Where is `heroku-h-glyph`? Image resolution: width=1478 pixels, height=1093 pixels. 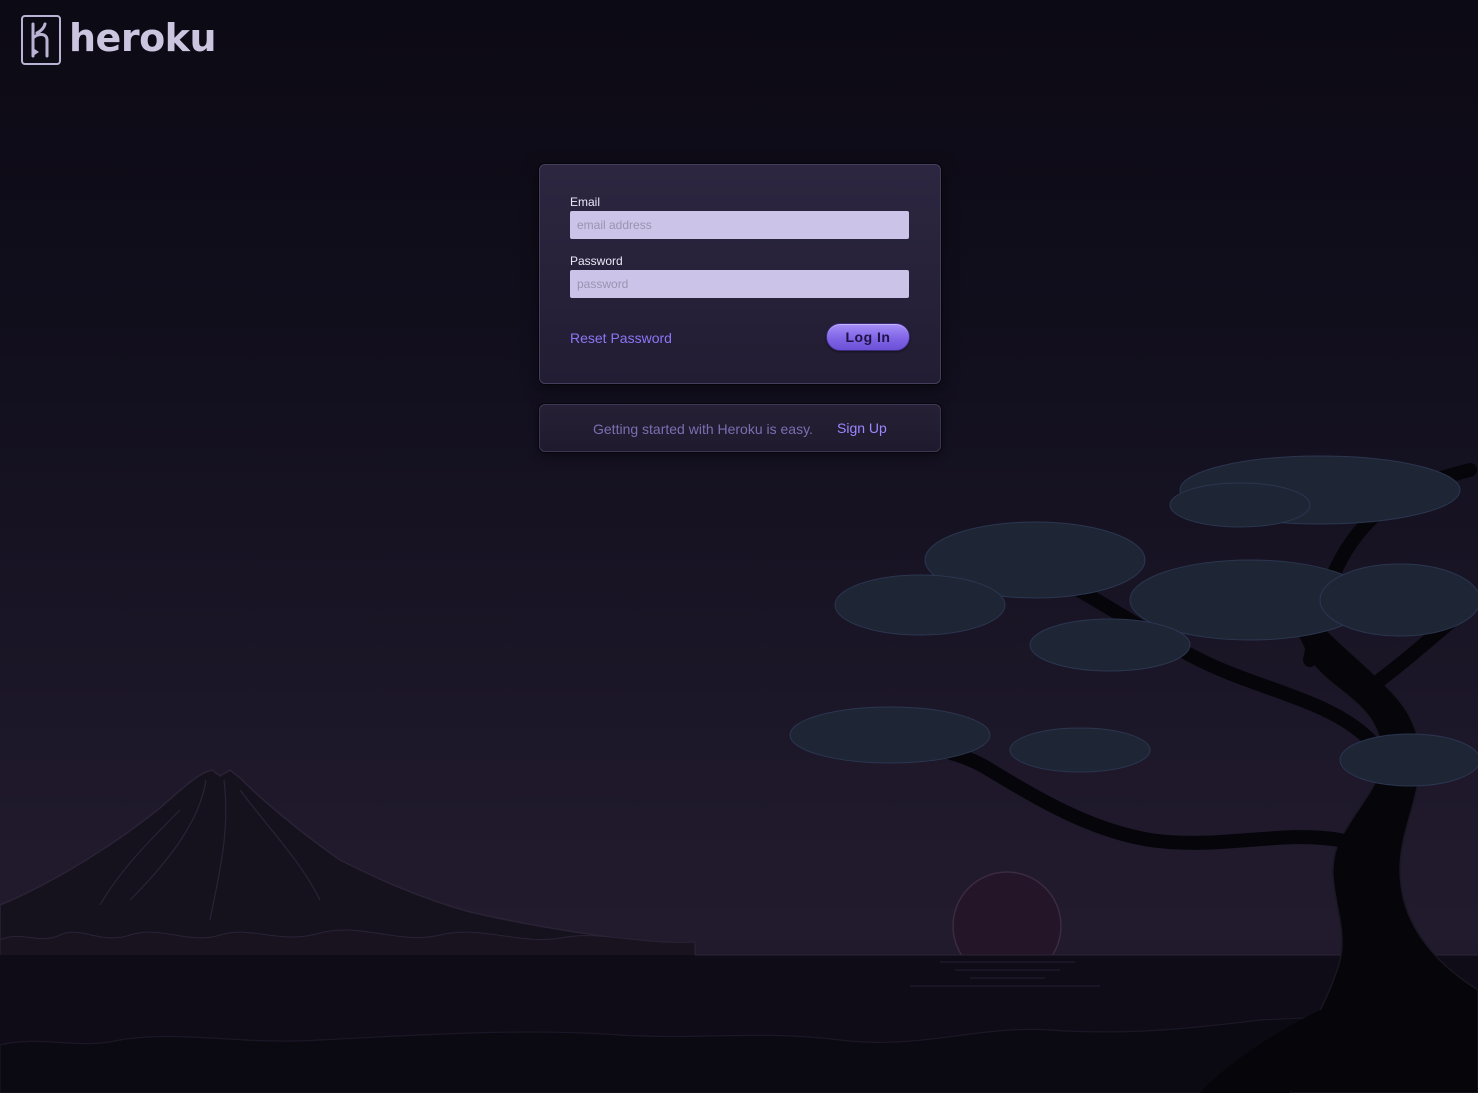 heroku-h-glyph is located at coordinates (40, 40).